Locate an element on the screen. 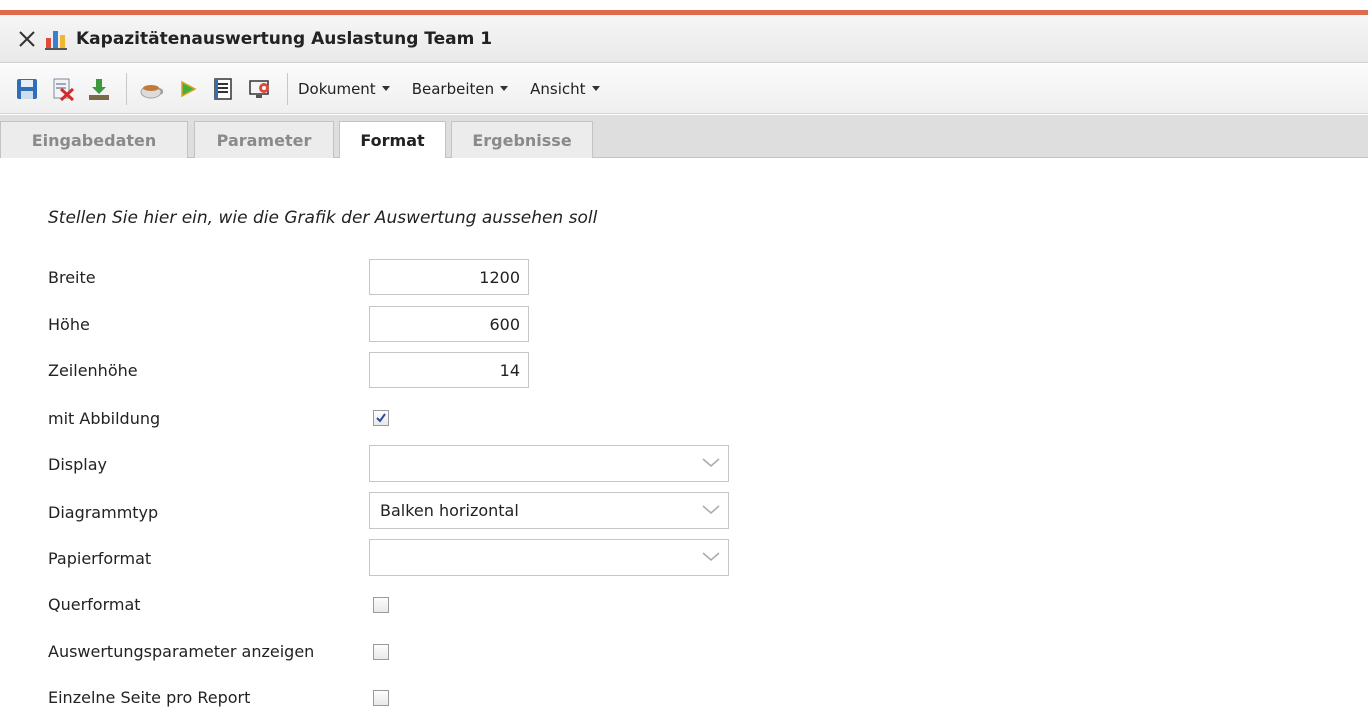  tab-parameter-label: Parameter is located at coordinates (264, 140).